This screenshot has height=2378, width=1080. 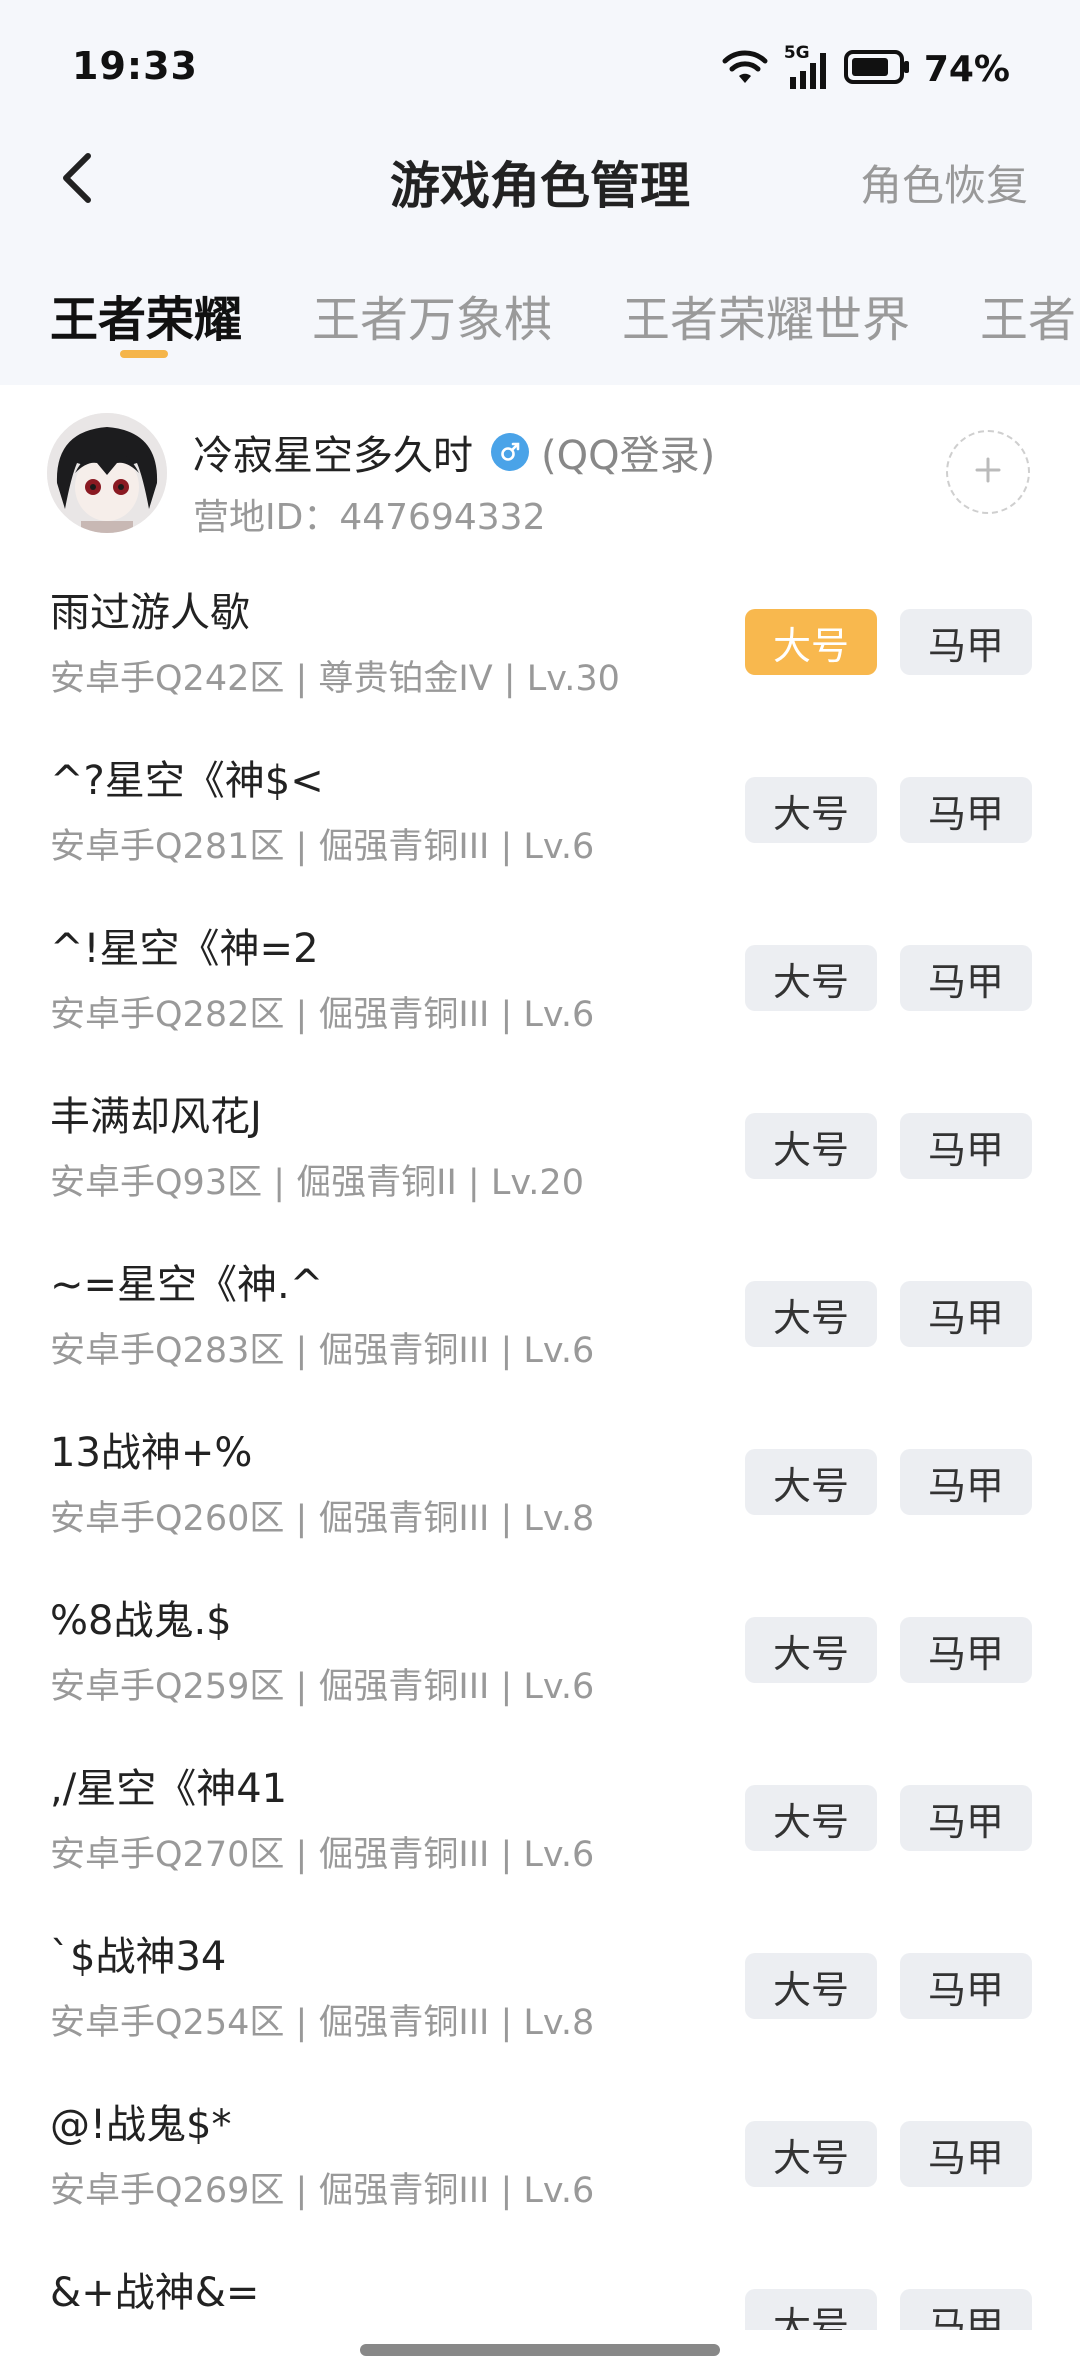 What do you see at coordinates (876, 69) in the screenshot?
I see `battery-icon` at bounding box center [876, 69].